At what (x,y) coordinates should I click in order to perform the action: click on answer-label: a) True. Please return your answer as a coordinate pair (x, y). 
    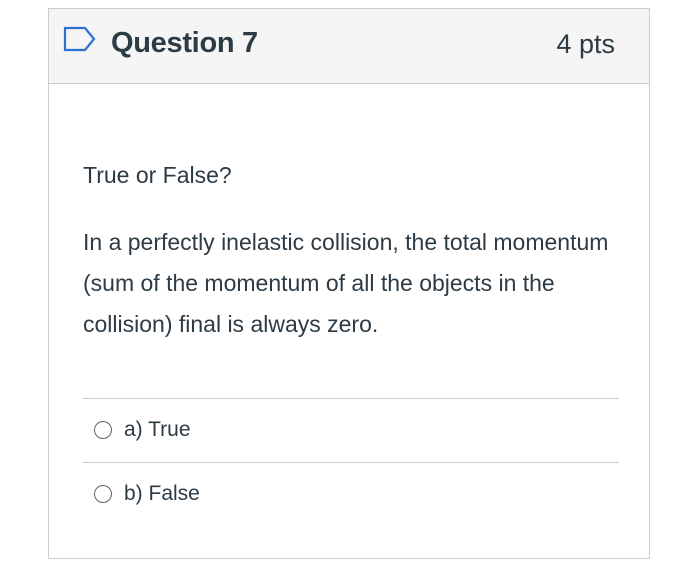
    Looking at the image, I should click on (157, 430).